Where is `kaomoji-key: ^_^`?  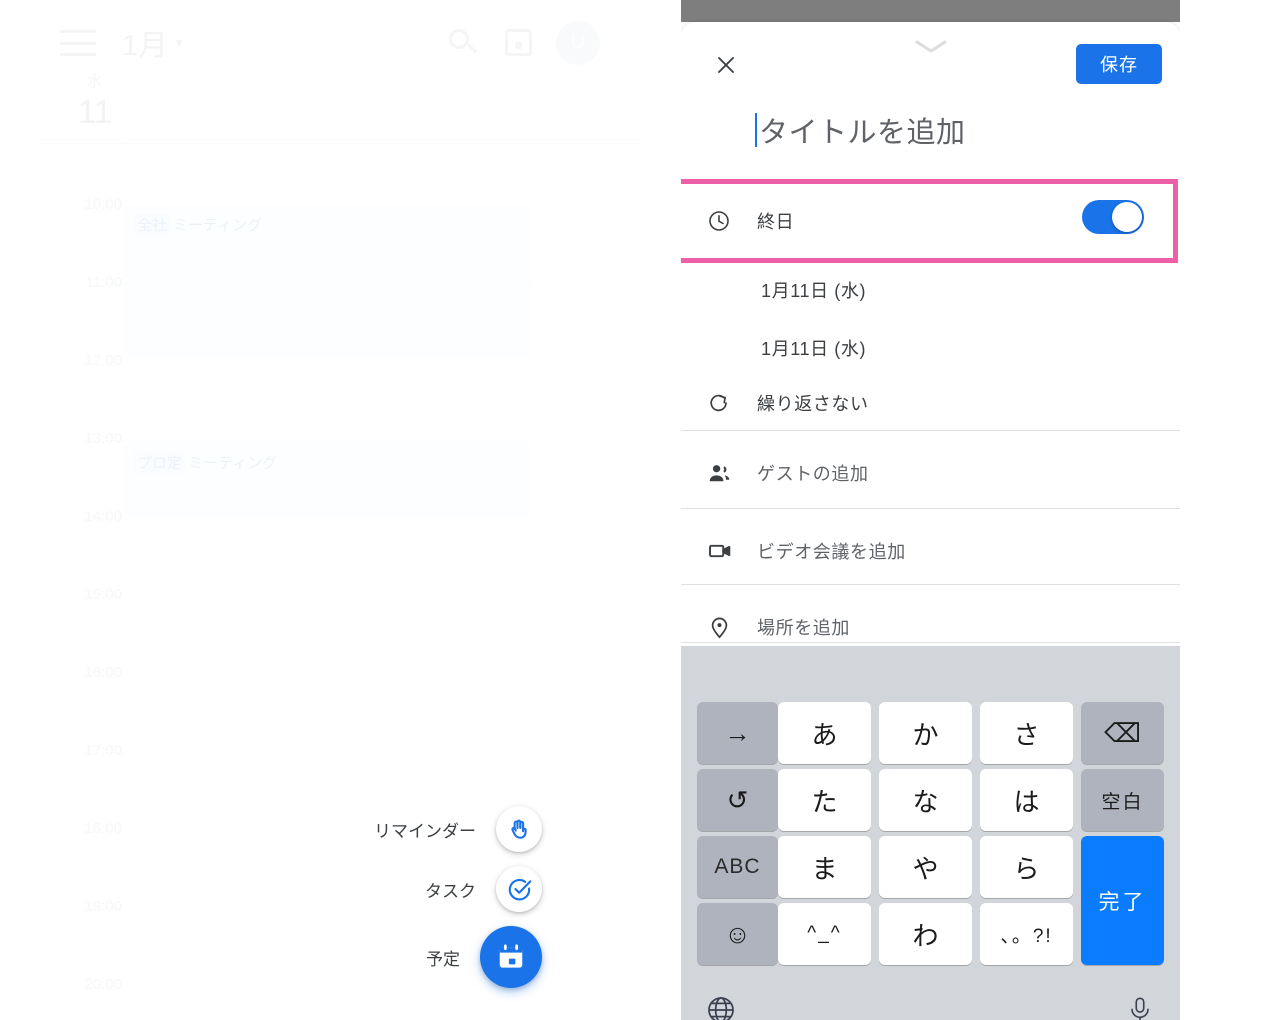 kaomoji-key: ^_^ is located at coordinates (824, 934).